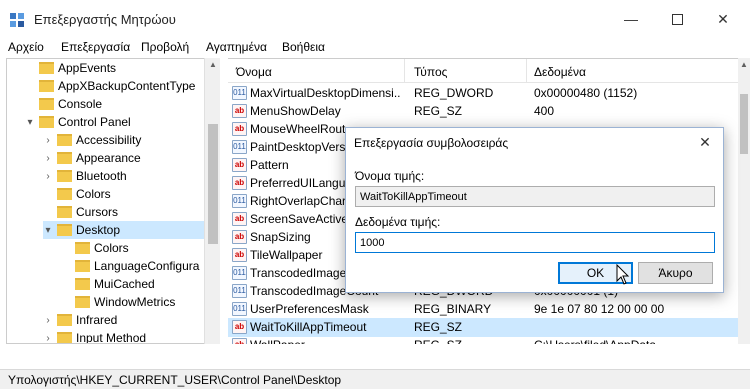 The width and height of the screenshot is (750, 389). Describe the element at coordinates (599, 309) in the screenshot. I see `value-data: 9e 1e 07 80 12 00 00 00` at that location.